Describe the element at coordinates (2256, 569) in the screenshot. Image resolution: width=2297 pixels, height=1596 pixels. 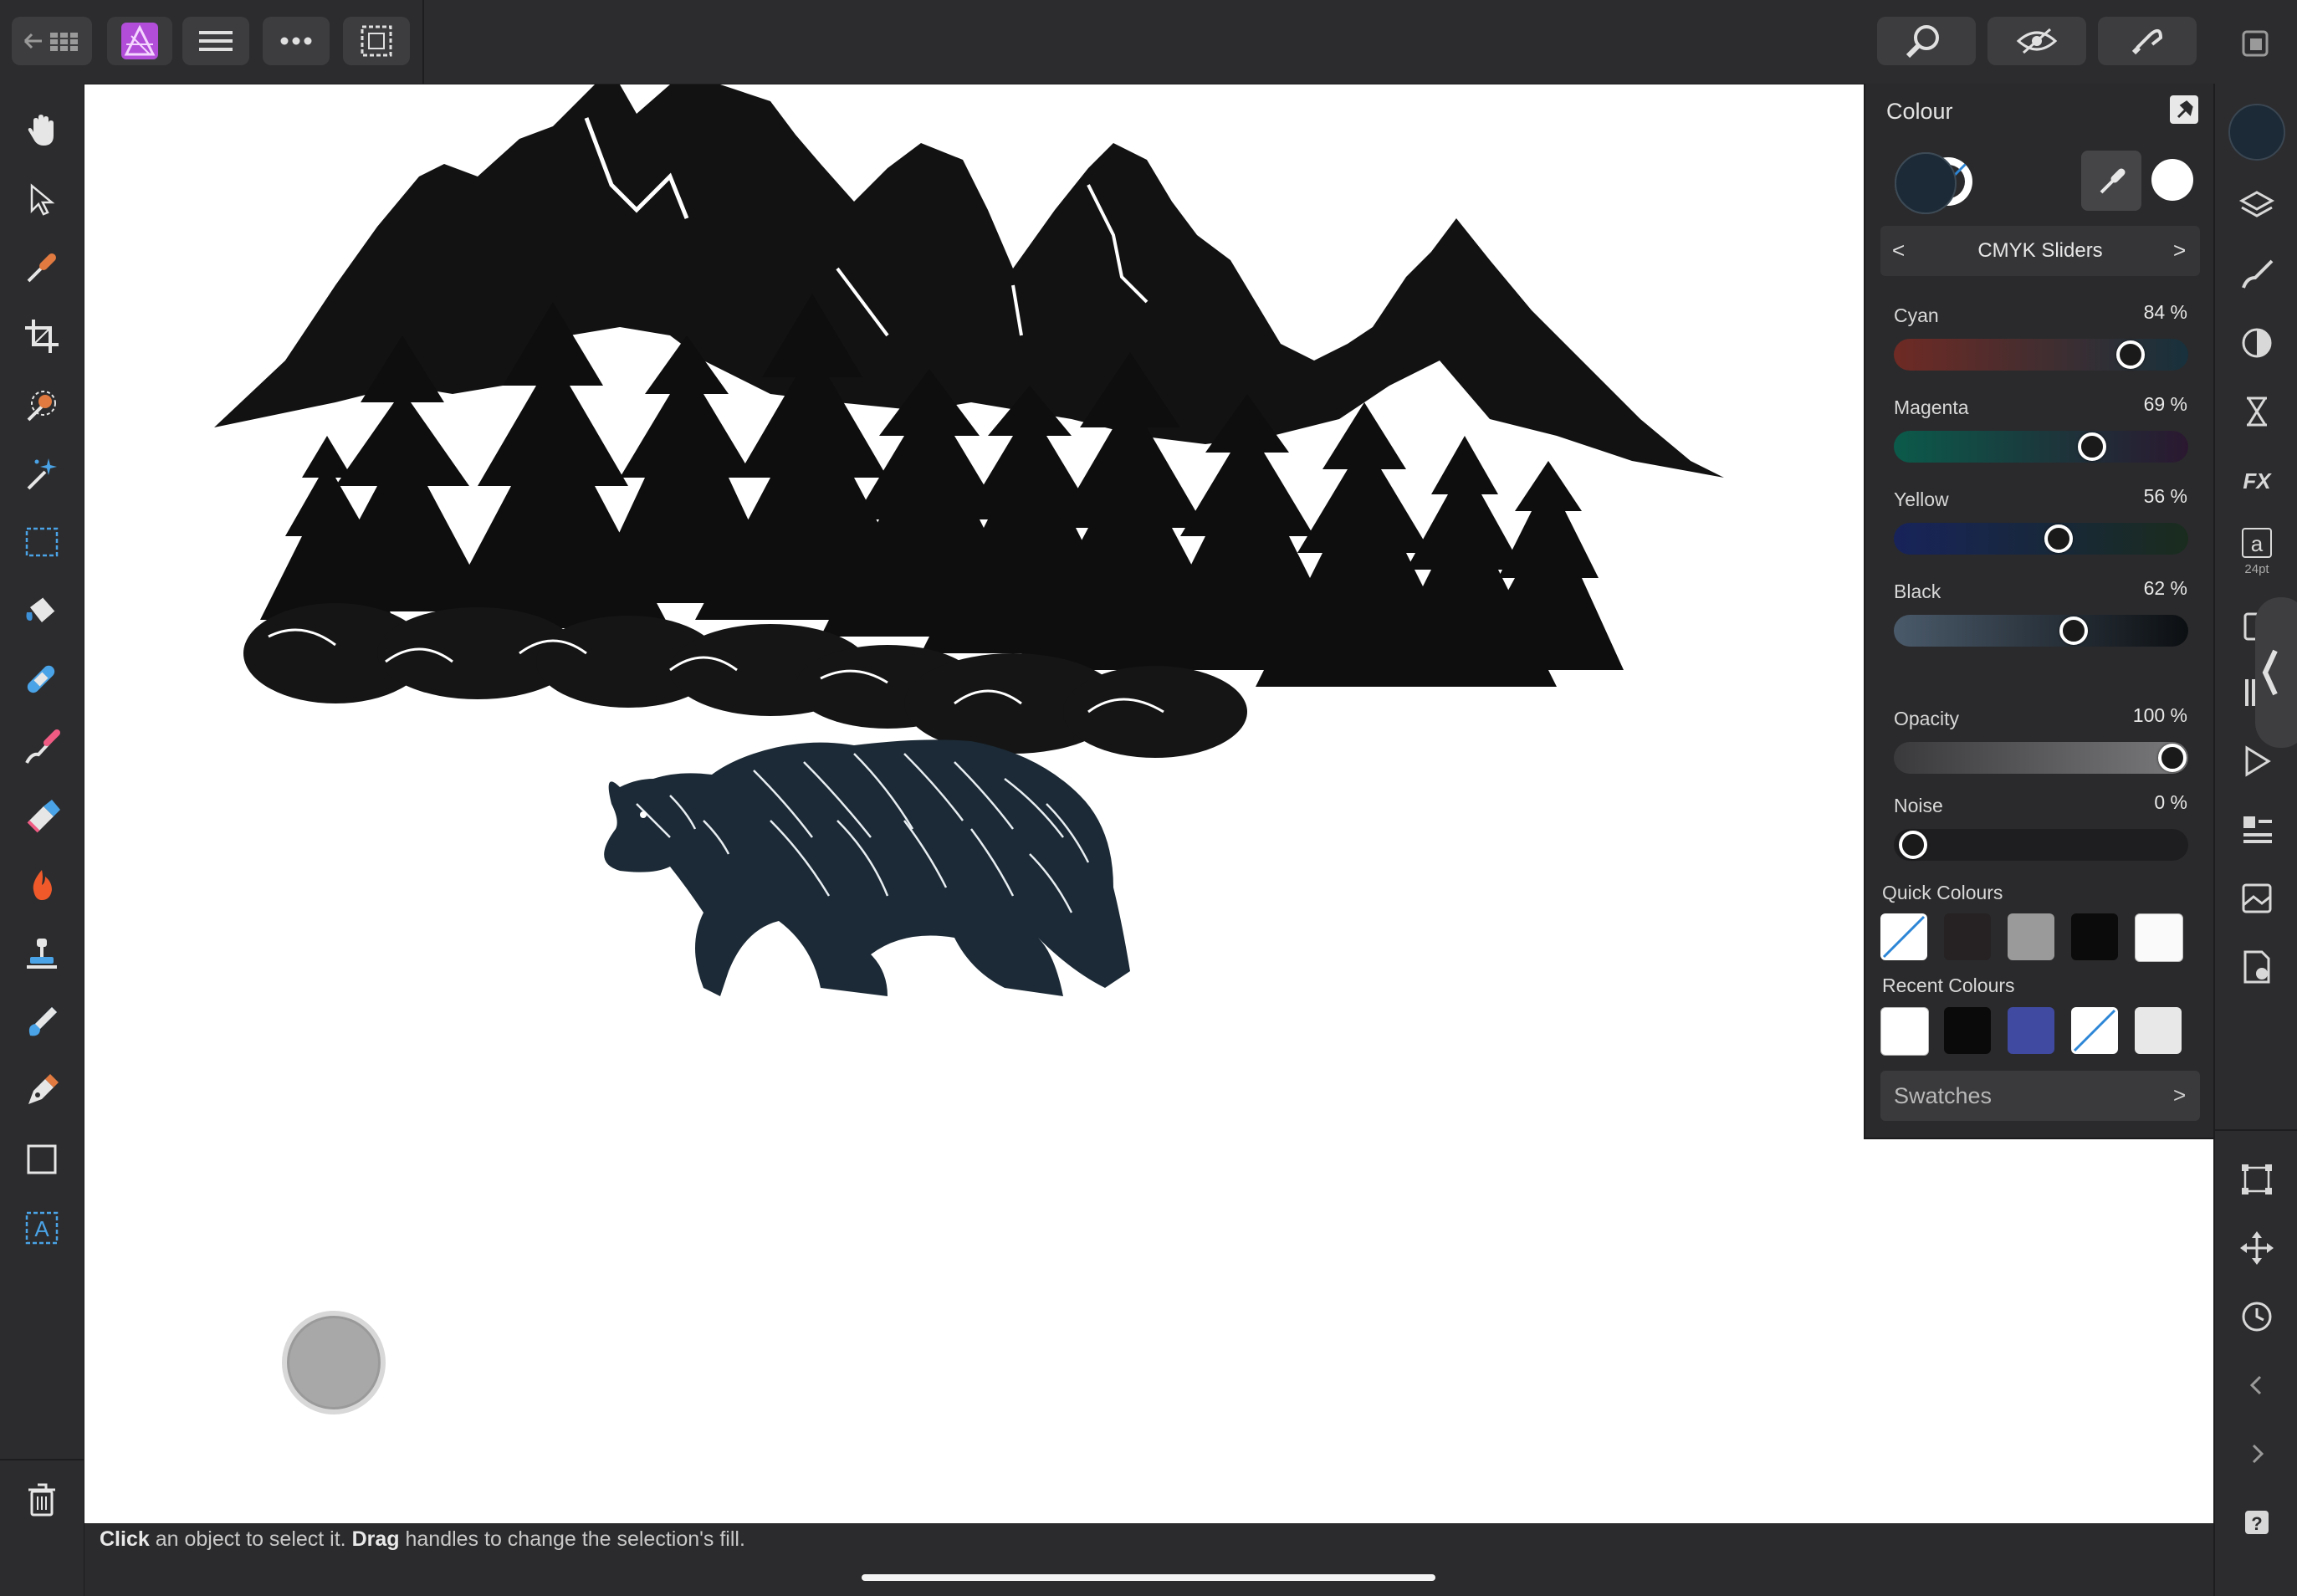
I see `text-style-size: 24pt` at that location.